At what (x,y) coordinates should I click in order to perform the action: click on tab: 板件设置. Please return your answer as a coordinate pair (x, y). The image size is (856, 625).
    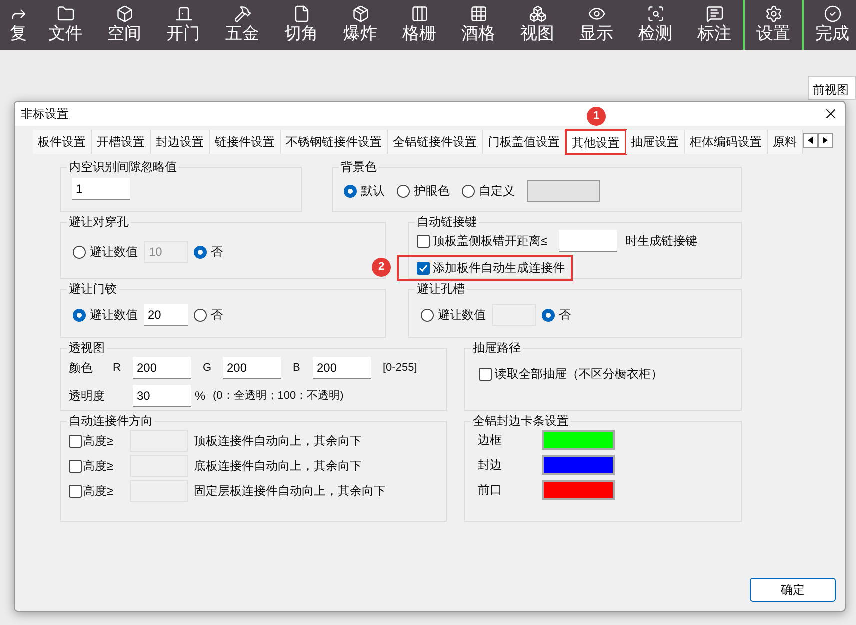
    Looking at the image, I should click on (62, 142).